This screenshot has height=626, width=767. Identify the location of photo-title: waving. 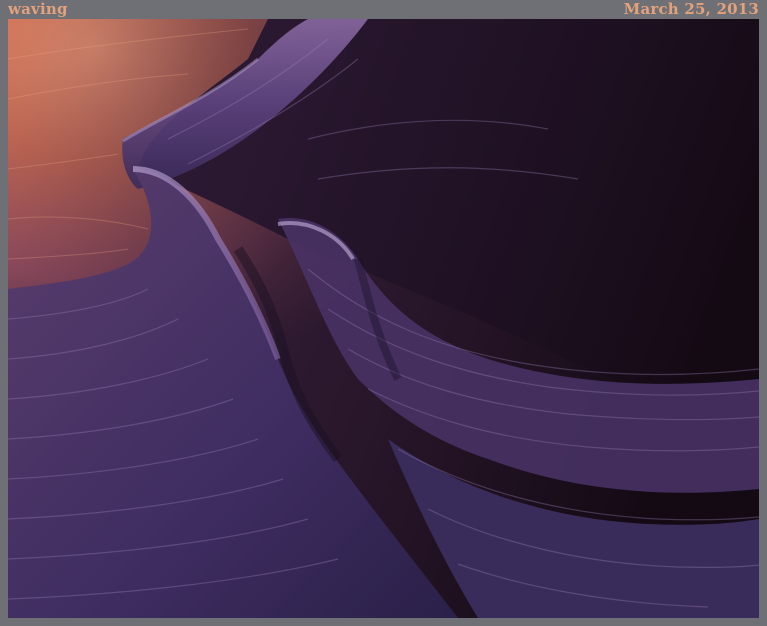
(38, 9).